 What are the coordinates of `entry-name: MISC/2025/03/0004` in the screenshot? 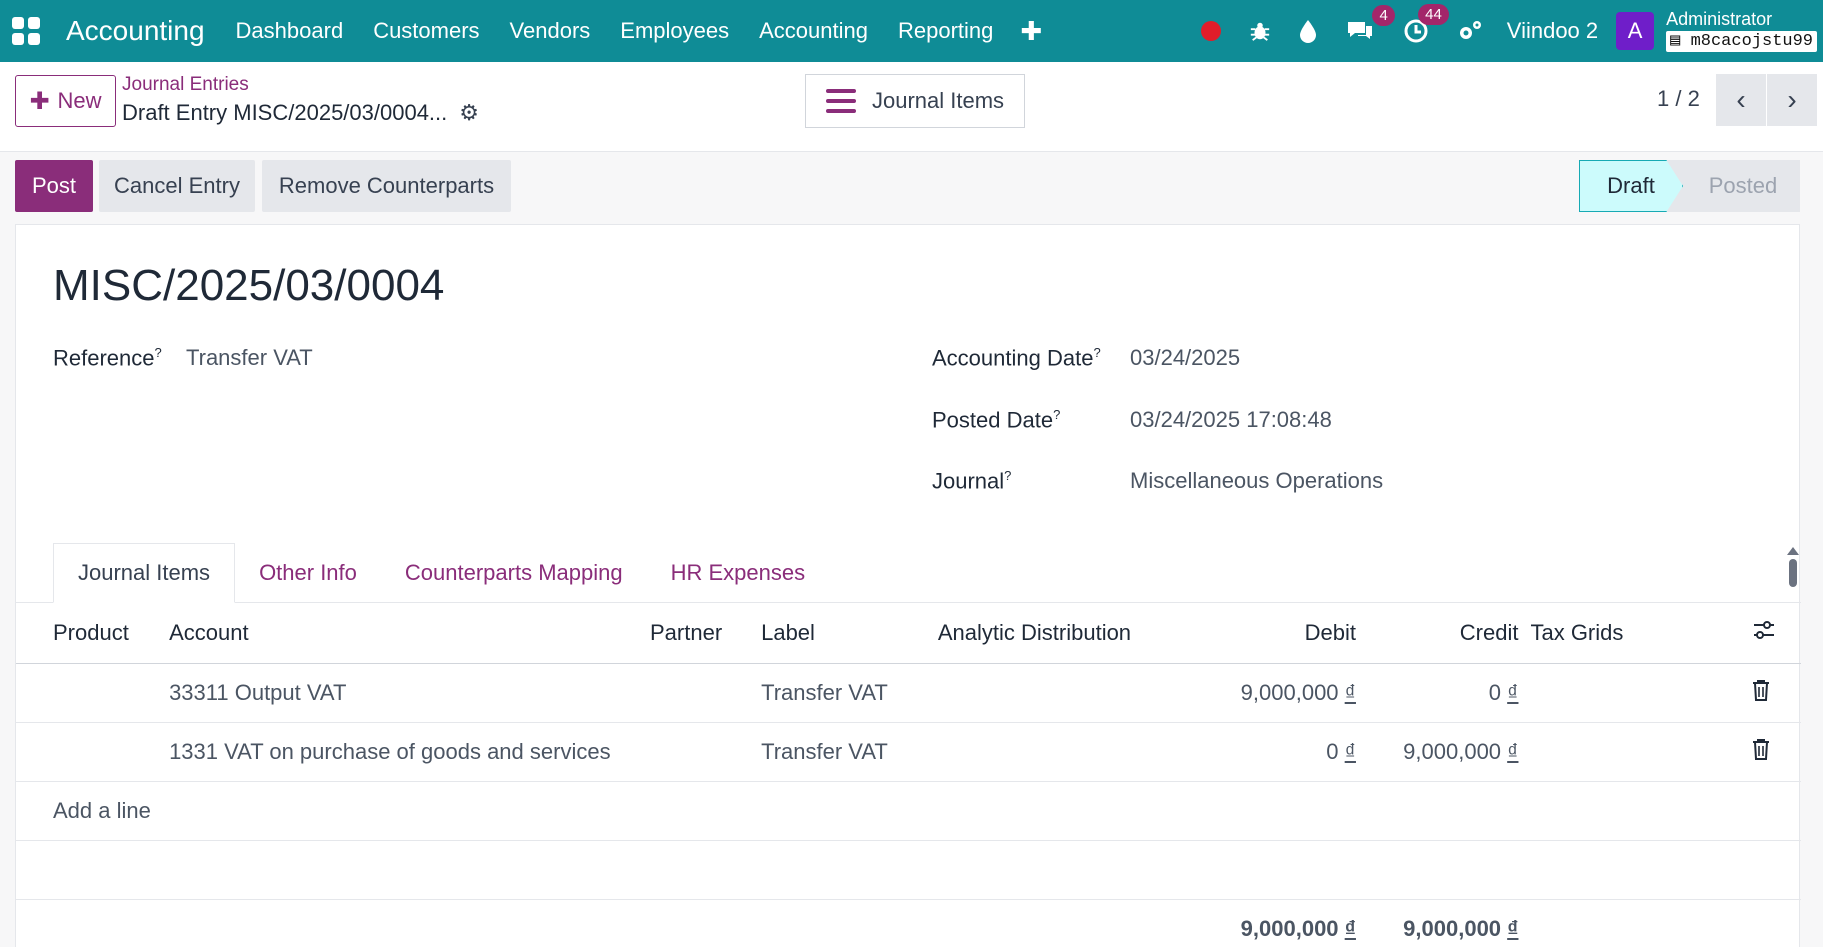 It's located at (249, 285).